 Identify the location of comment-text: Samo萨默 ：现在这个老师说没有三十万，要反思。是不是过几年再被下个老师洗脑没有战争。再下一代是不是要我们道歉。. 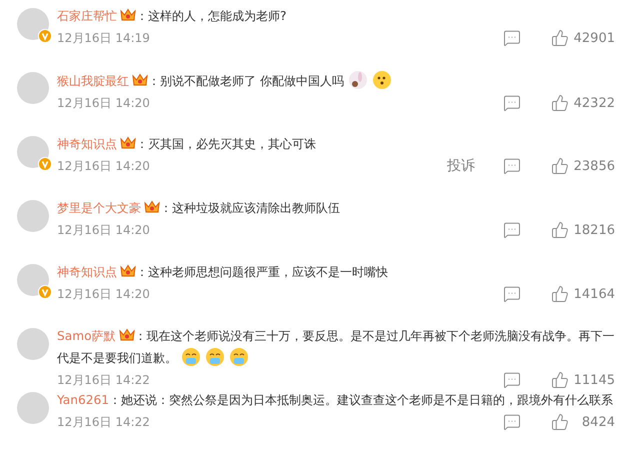
(336, 348).